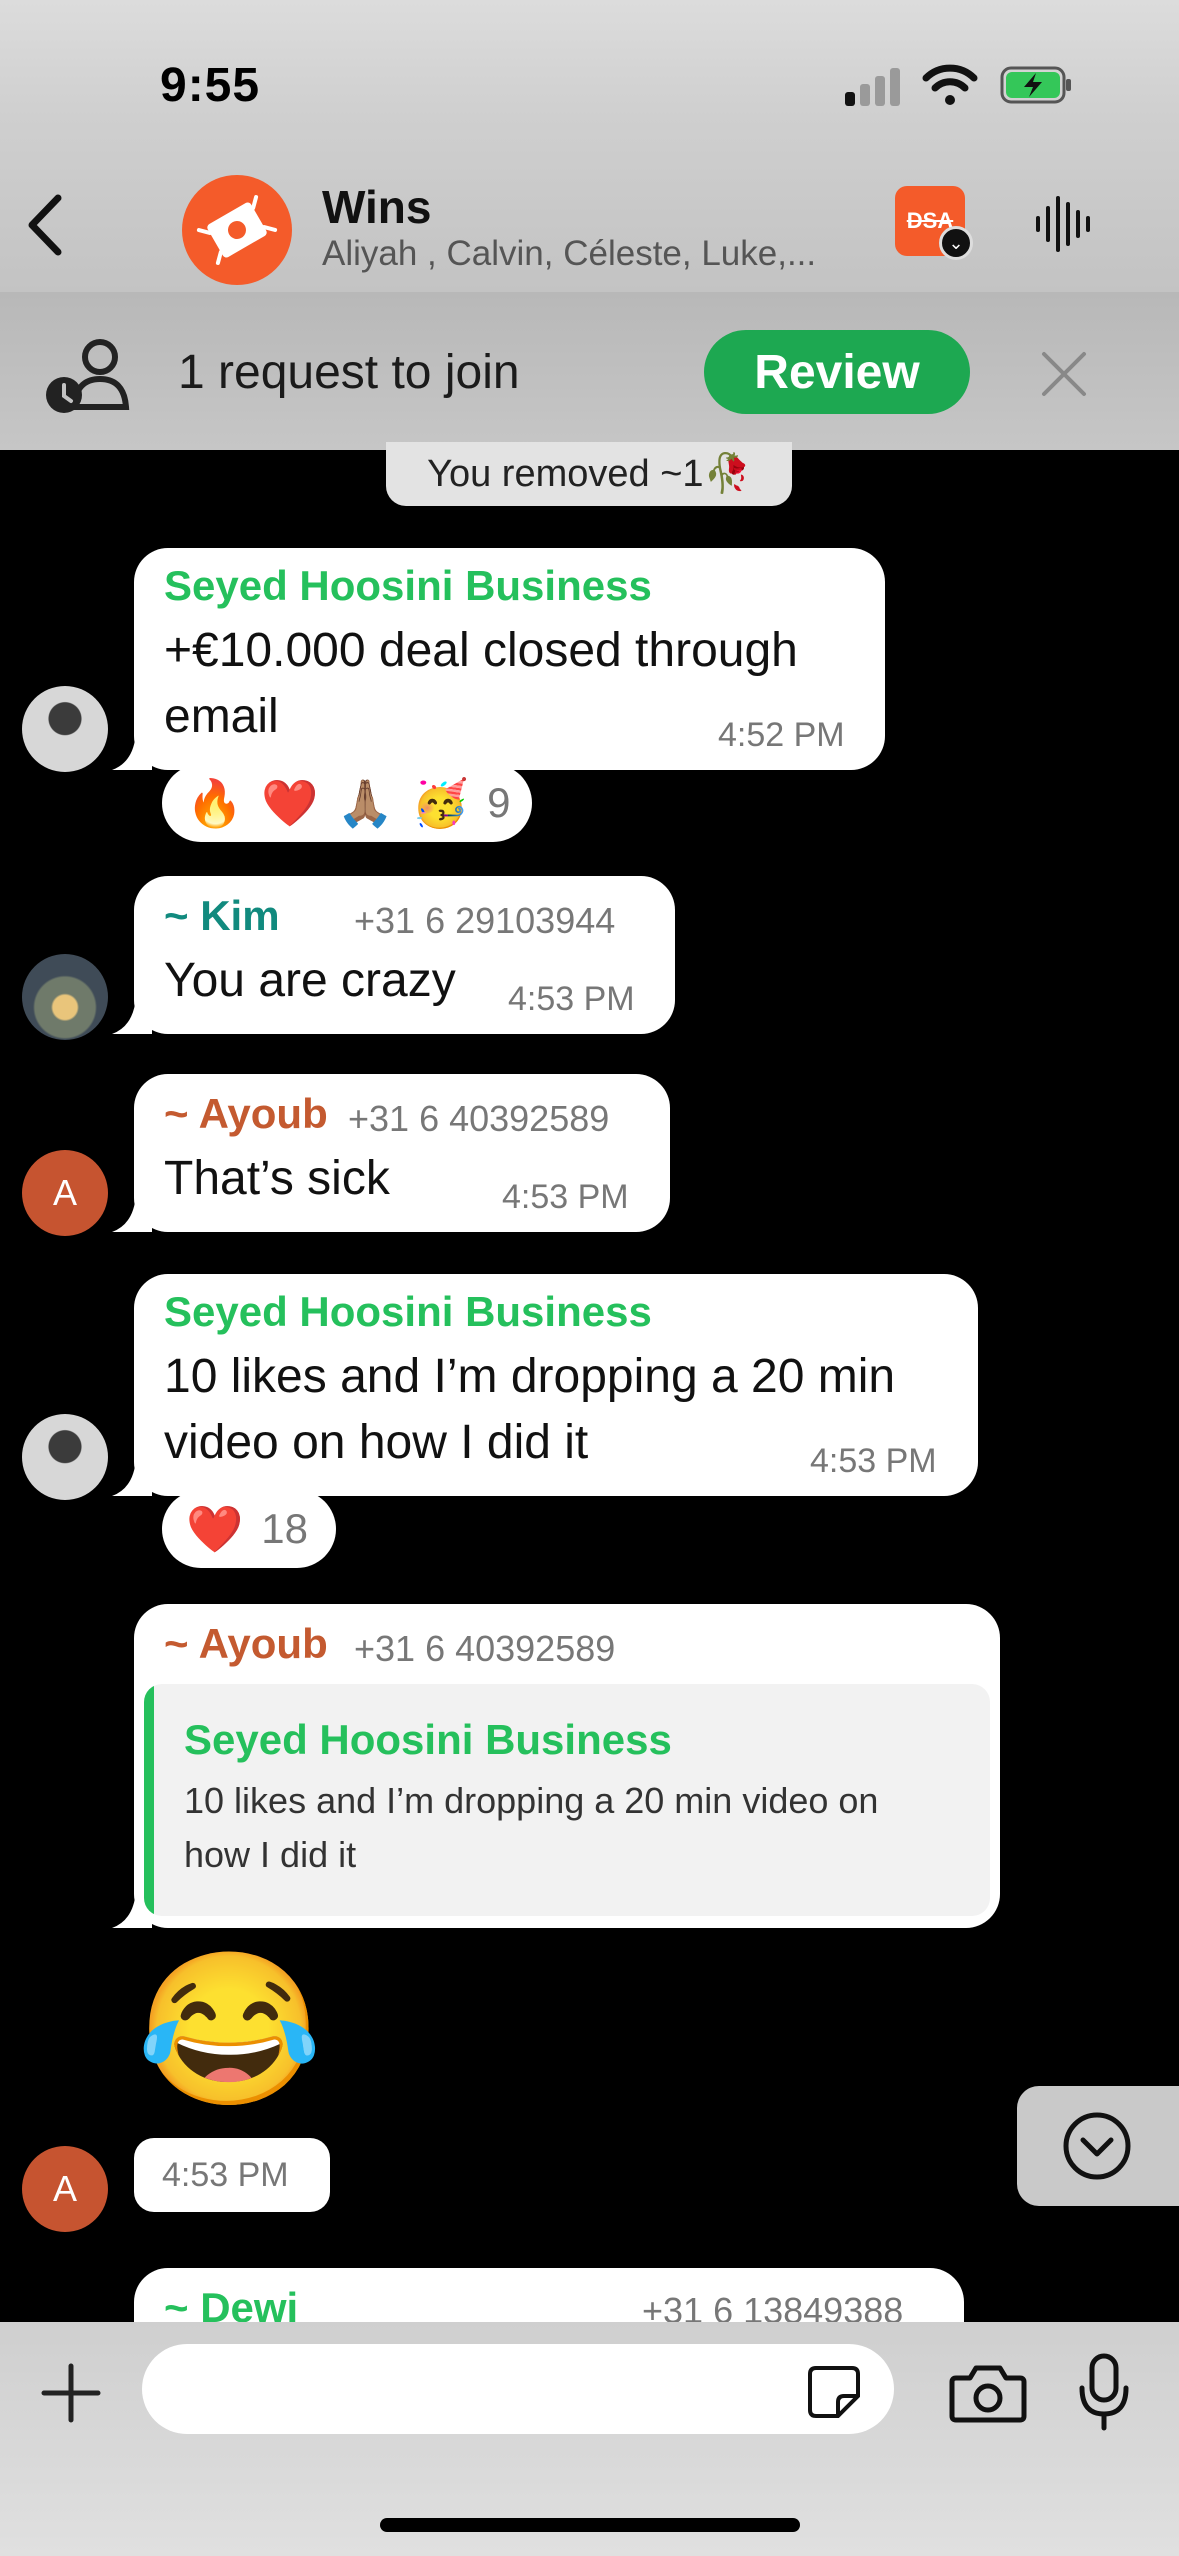 The width and height of the screenshot is (1179, 2556). I want to click on system-note: You removed ~1🥀, so click(589, 474).